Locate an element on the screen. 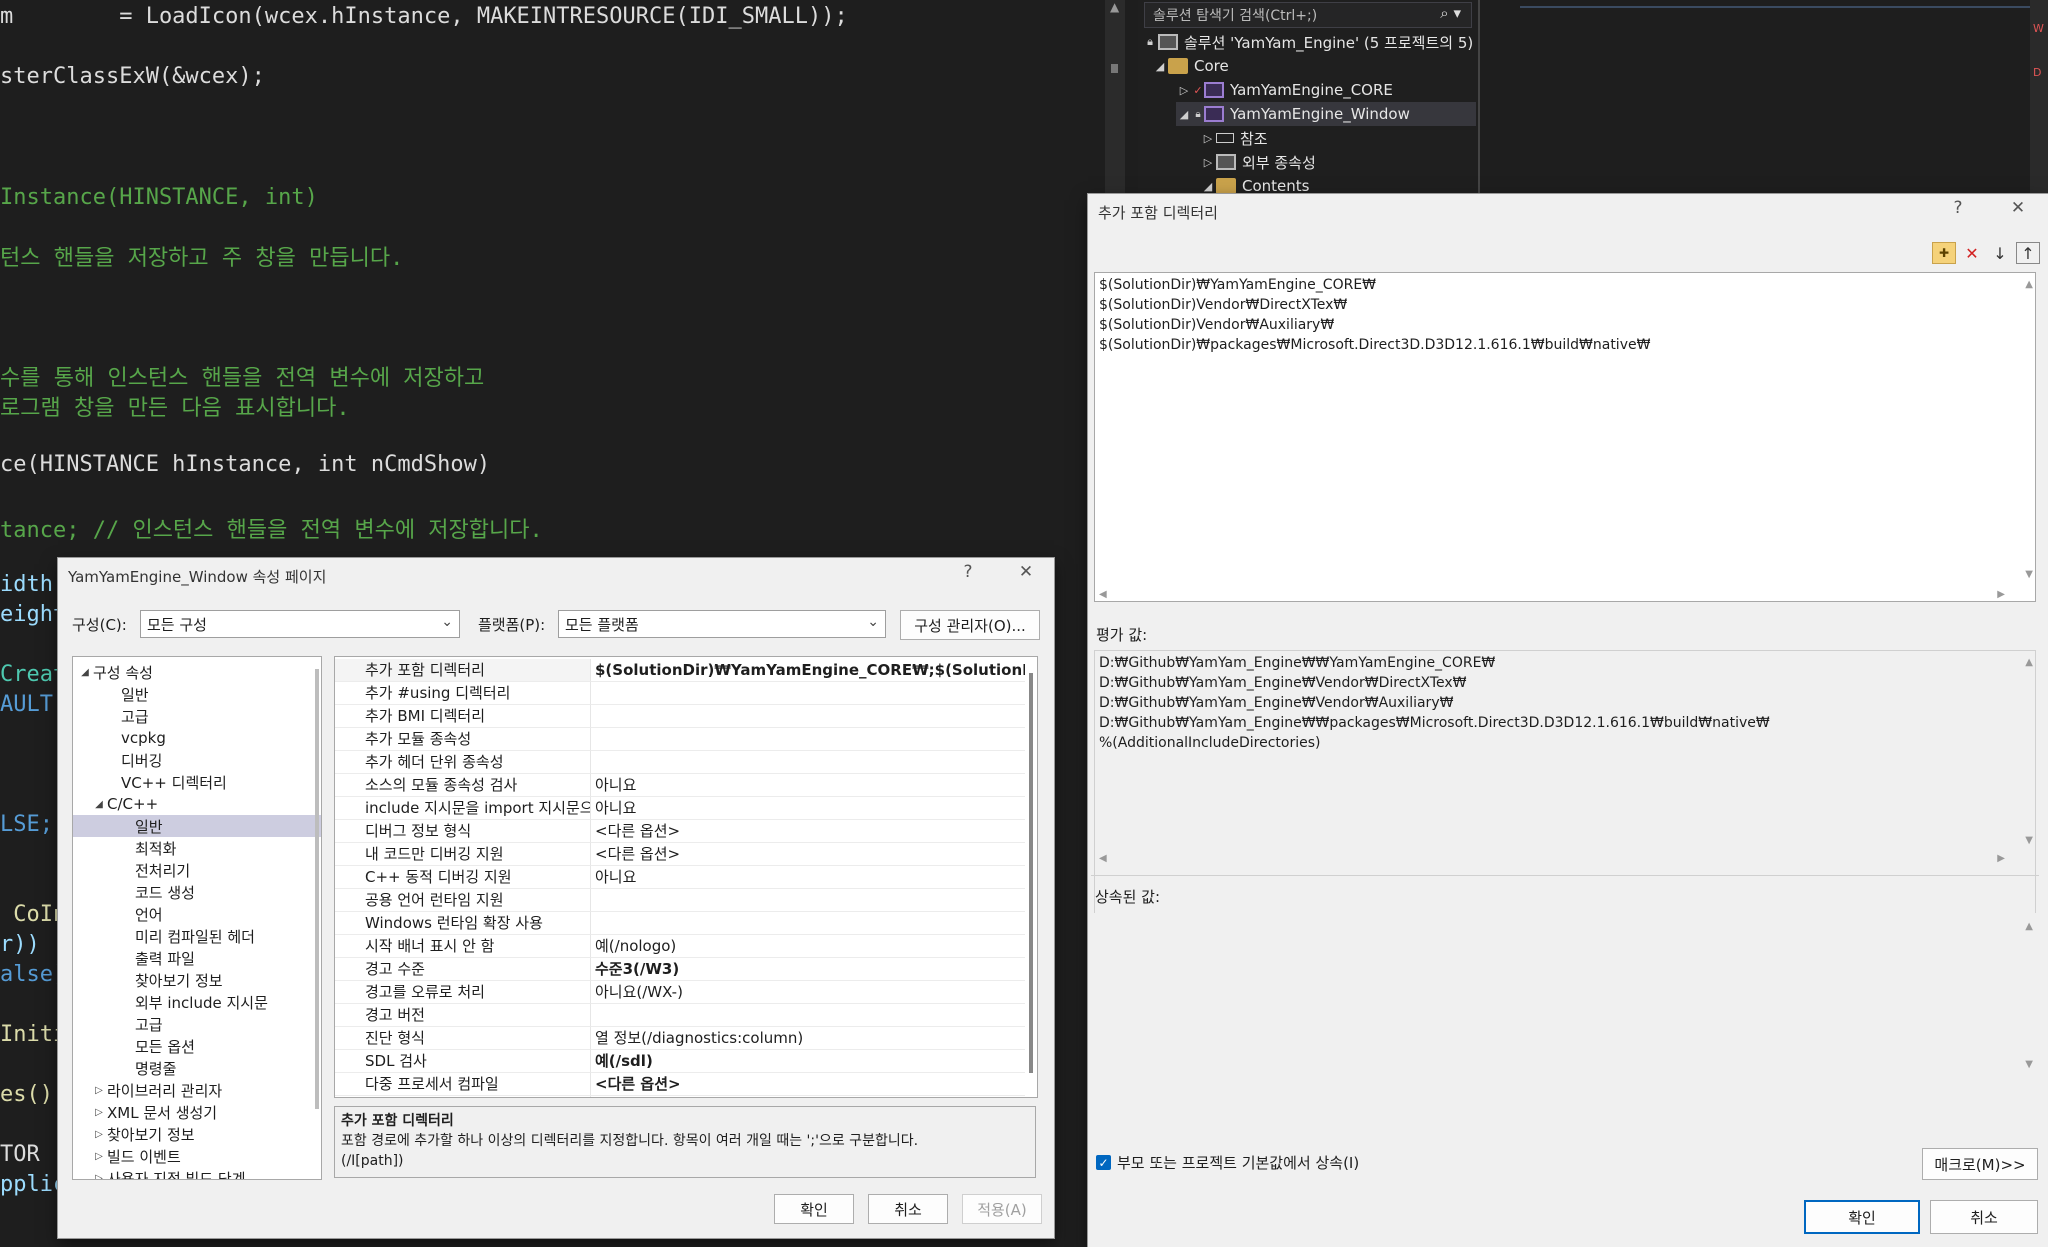  property-grid-row: 추가 BMI 디렉터리 is located at coordinates (680, 716).